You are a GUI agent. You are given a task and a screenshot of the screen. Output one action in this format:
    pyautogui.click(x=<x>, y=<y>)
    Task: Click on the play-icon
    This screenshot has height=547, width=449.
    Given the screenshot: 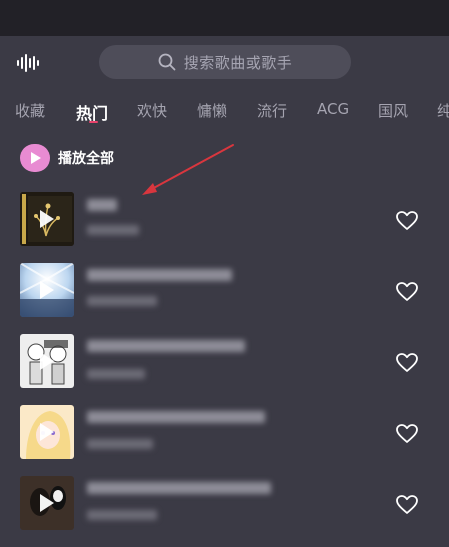 What is the action you would take?
    pyautogui.click(x=36, y=158)
    